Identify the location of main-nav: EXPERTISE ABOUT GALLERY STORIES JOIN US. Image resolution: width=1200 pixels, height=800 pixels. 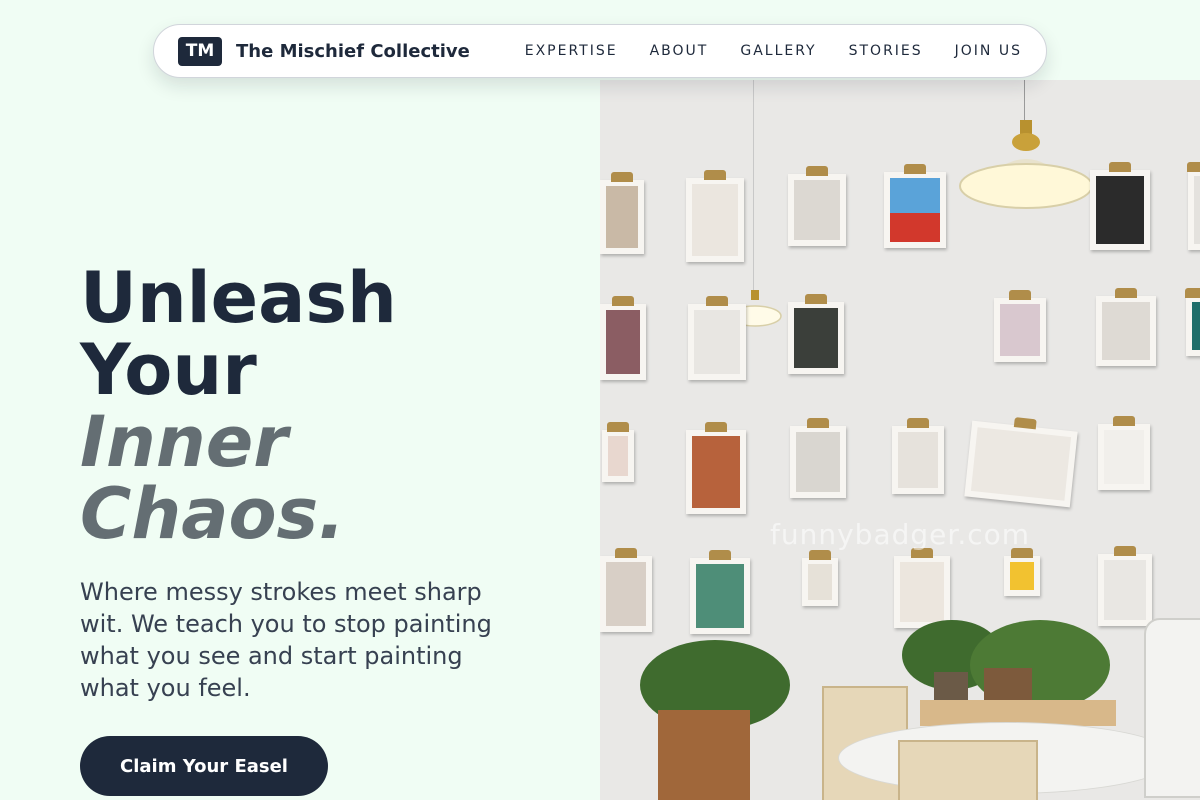
(773, 51).